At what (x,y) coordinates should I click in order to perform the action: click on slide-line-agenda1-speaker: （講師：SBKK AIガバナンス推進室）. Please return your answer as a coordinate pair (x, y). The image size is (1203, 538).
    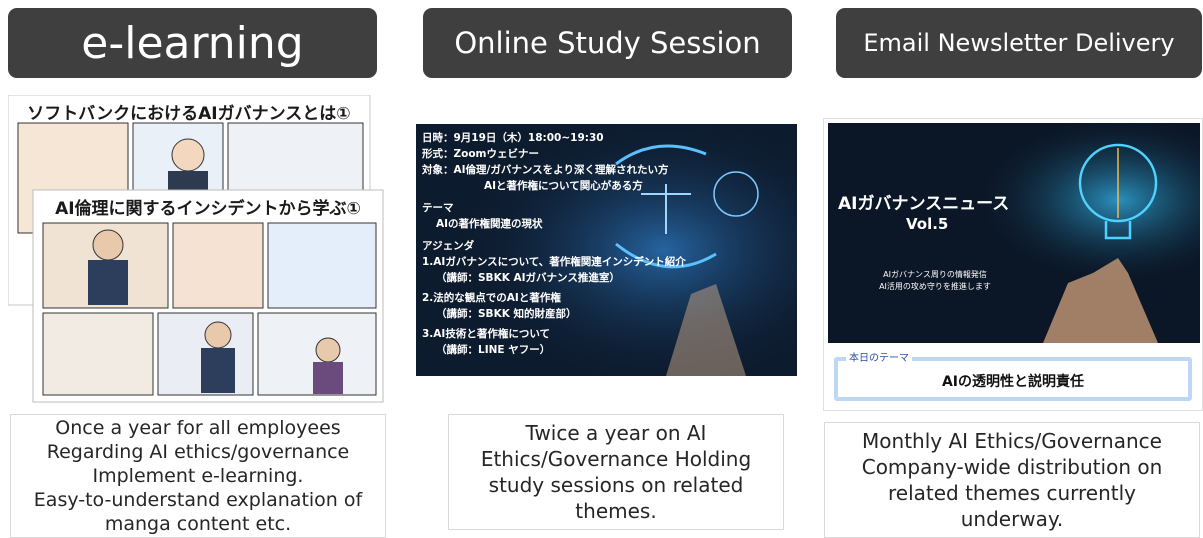
    Looking at the image, I should click on (528, 278).